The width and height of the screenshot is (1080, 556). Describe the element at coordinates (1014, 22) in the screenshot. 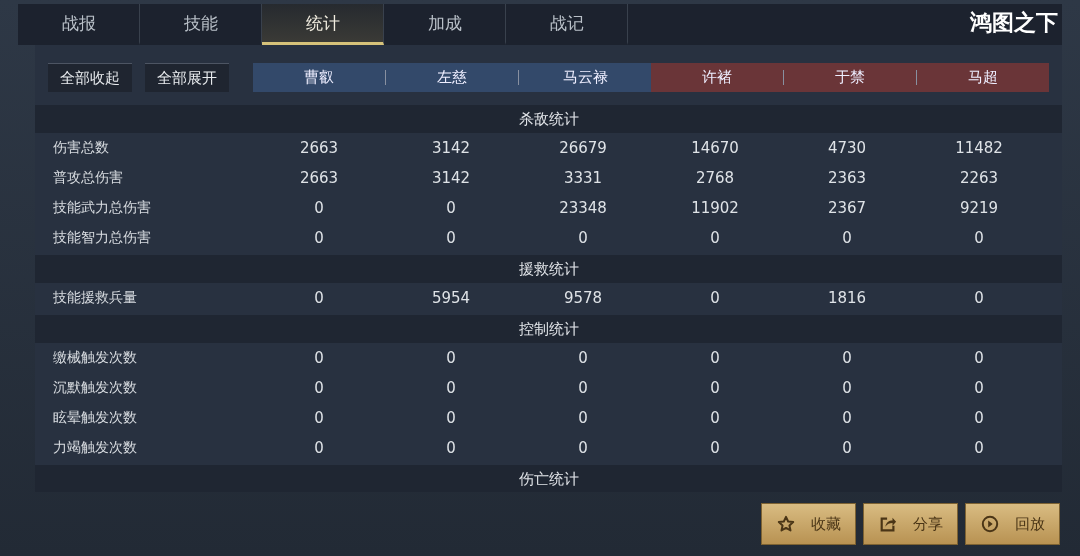

I see `game-logo: 鸿图之下` at that location.